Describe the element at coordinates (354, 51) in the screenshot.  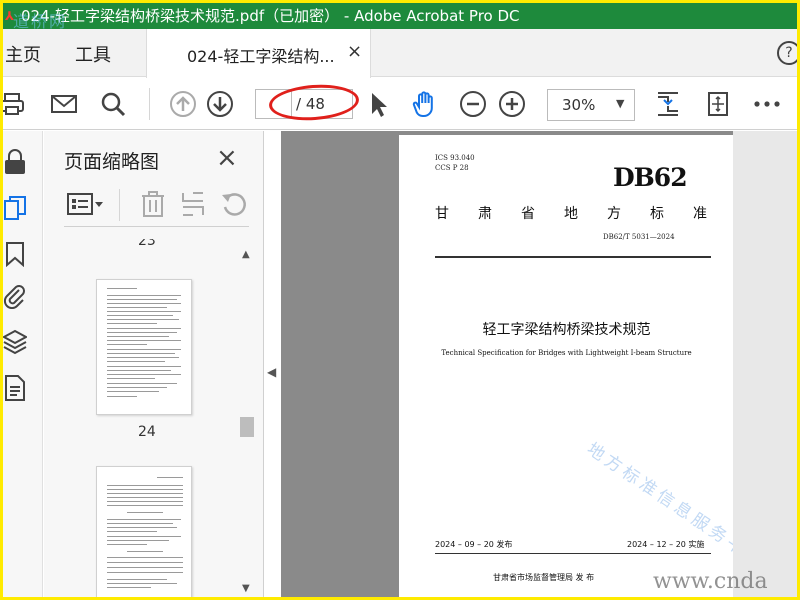
I see `close-tab-icon: ×` at that location.